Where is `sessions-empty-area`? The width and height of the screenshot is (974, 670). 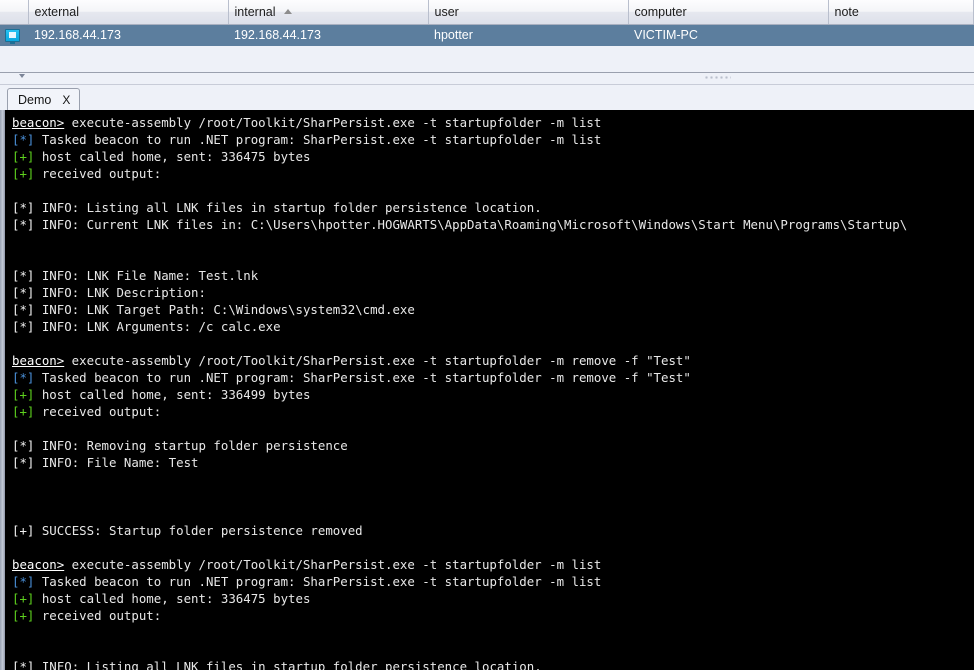 sessions-empty-area is located at coordinates (487, 59).